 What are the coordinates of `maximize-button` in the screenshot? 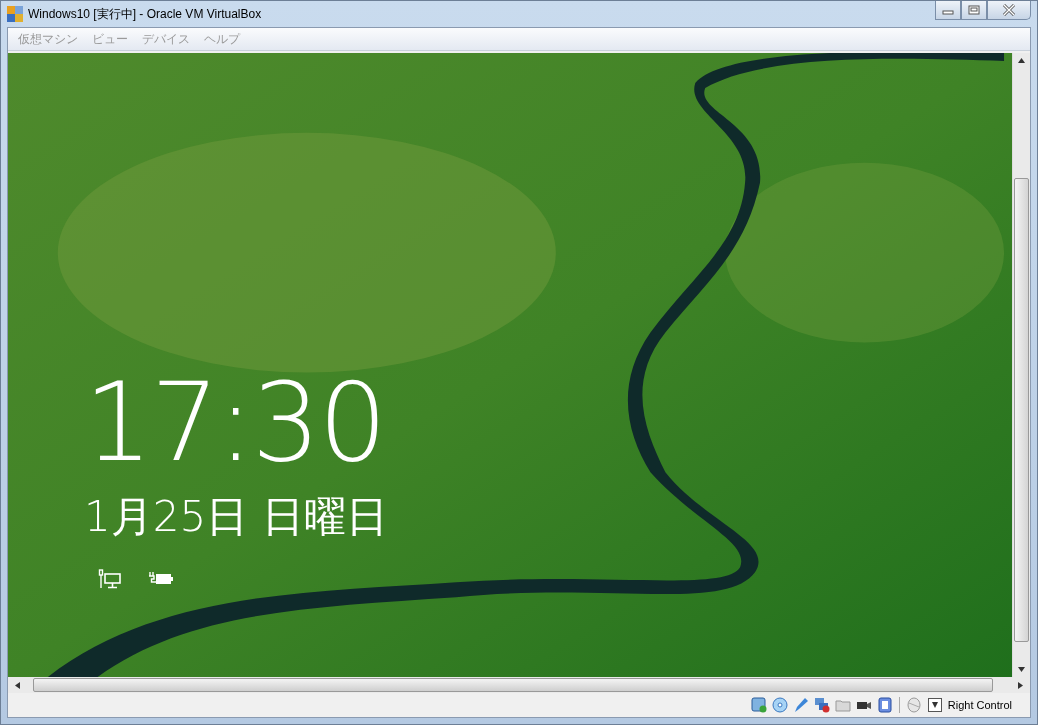 It's located at (974, 10).